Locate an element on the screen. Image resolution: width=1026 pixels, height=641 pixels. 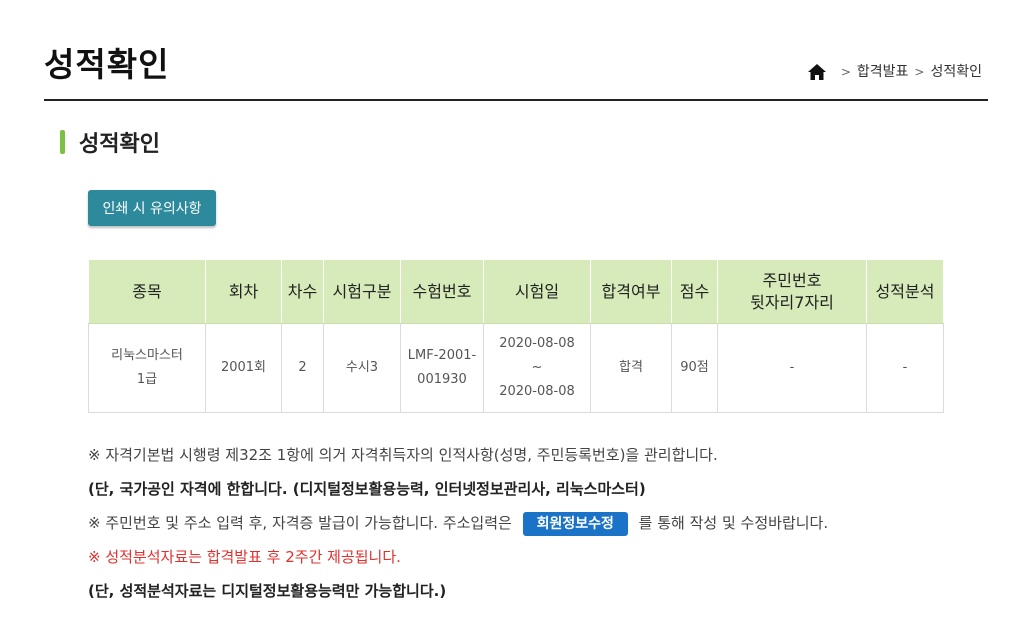
notice-line-analysis-period: ※ 성적분석자료는 합격발표 후 2주간 제공됩니다. is located at coordinates (244, 557).